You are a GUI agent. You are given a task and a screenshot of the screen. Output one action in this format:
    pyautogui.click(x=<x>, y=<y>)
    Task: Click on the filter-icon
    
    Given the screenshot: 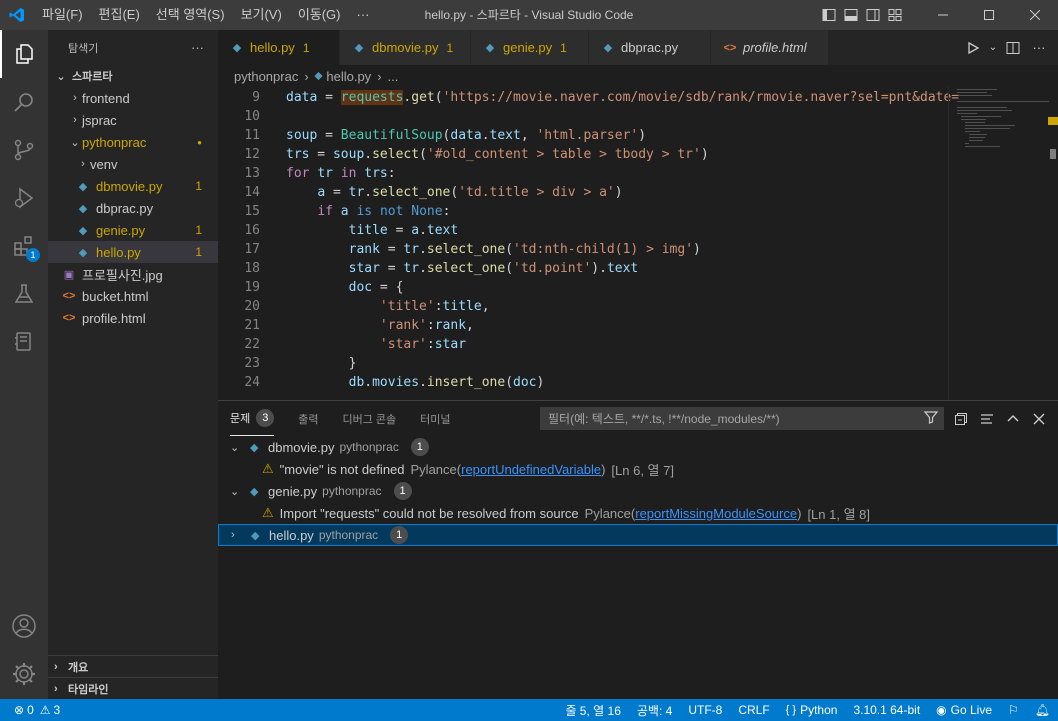 What is the action you would take?
    pyautogui.click(x=931, y=418)
    